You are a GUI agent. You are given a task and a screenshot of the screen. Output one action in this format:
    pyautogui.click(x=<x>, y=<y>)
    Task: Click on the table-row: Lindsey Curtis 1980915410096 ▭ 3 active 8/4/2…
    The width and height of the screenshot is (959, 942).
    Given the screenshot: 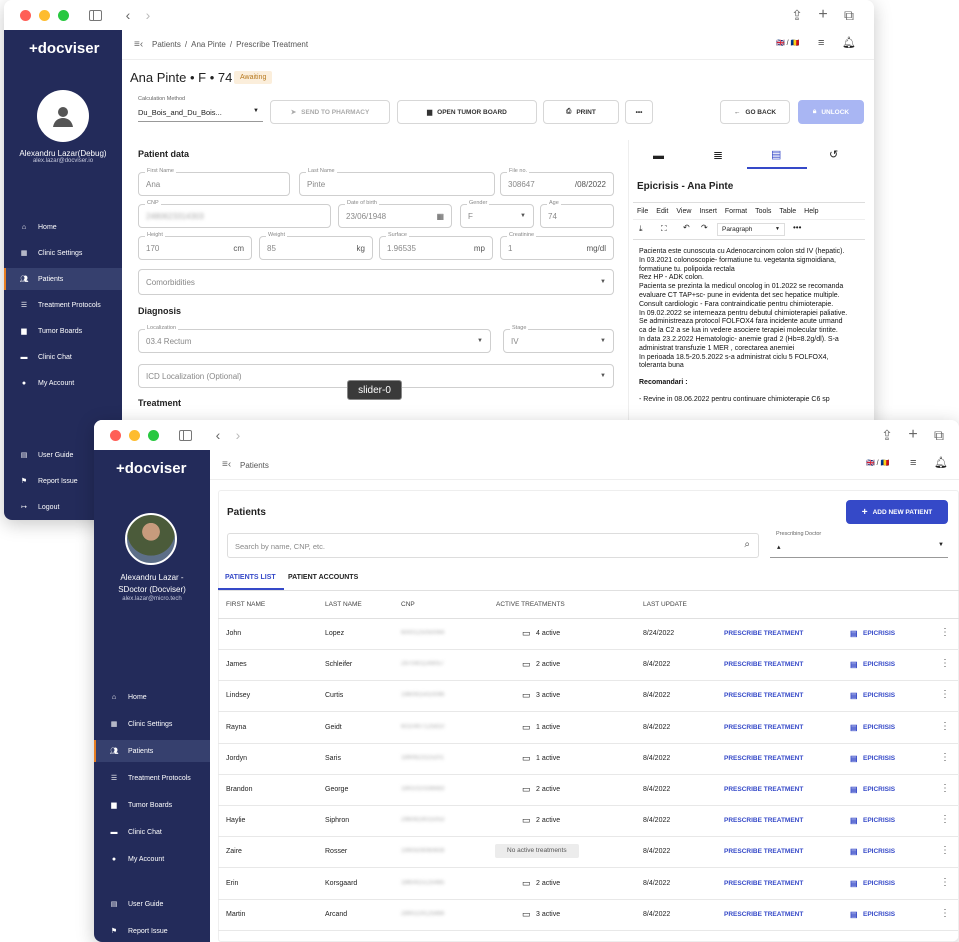 What is the action you would take?
    pyautogui.click(x=588, y=697)
    